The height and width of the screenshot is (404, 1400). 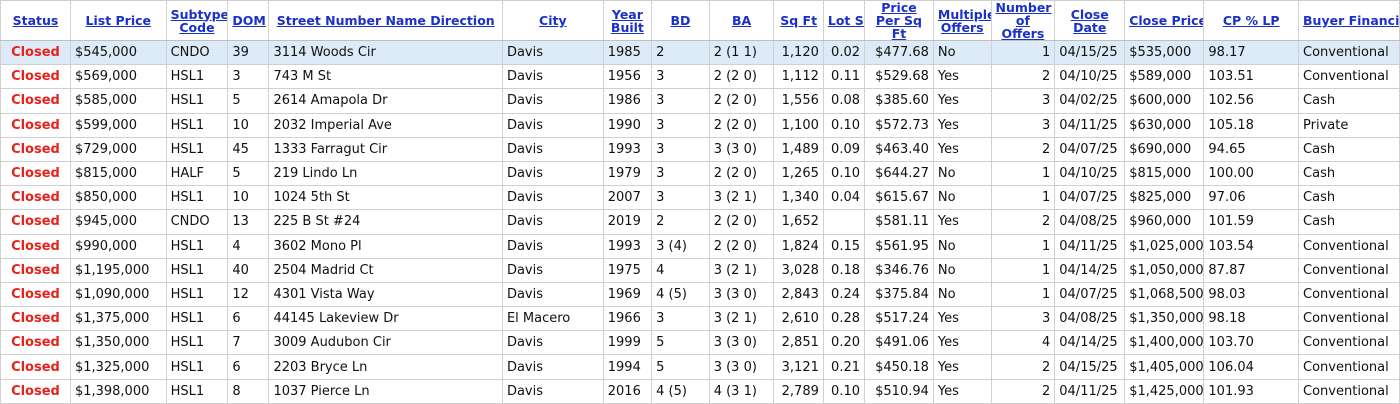 What do you see at coordinates (627, 198) in the screenshot?
I see `cell-year-built: 2007` at bounding box center [627, 198].